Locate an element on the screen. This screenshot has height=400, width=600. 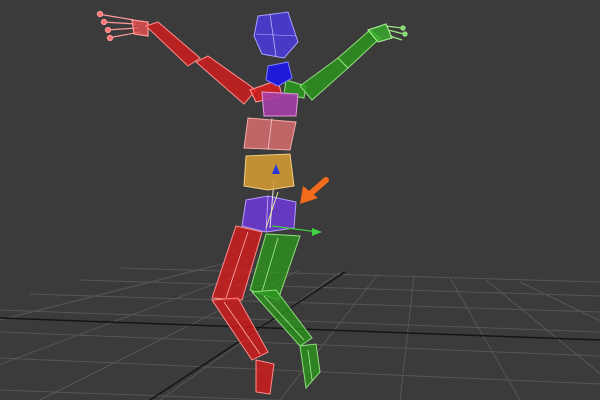
spine-mid is located at coordinates (270, 134).